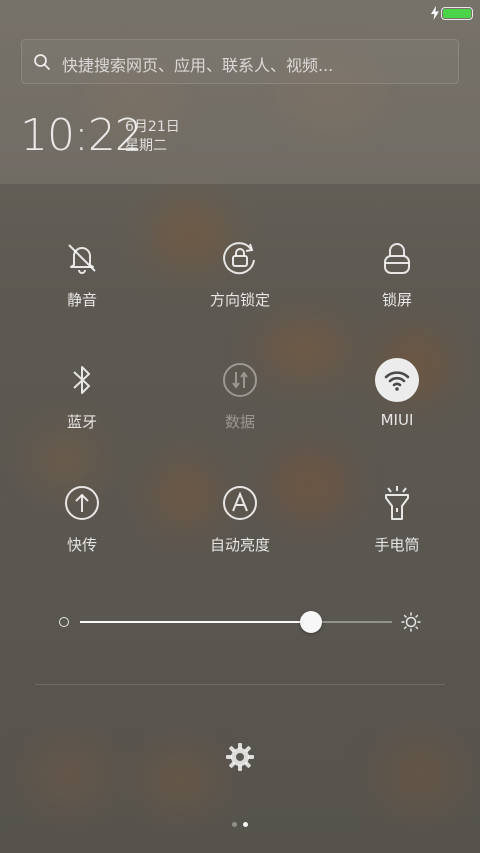 The image size is (480, 853). I want to click on brightness-slider, so click(236, 622).